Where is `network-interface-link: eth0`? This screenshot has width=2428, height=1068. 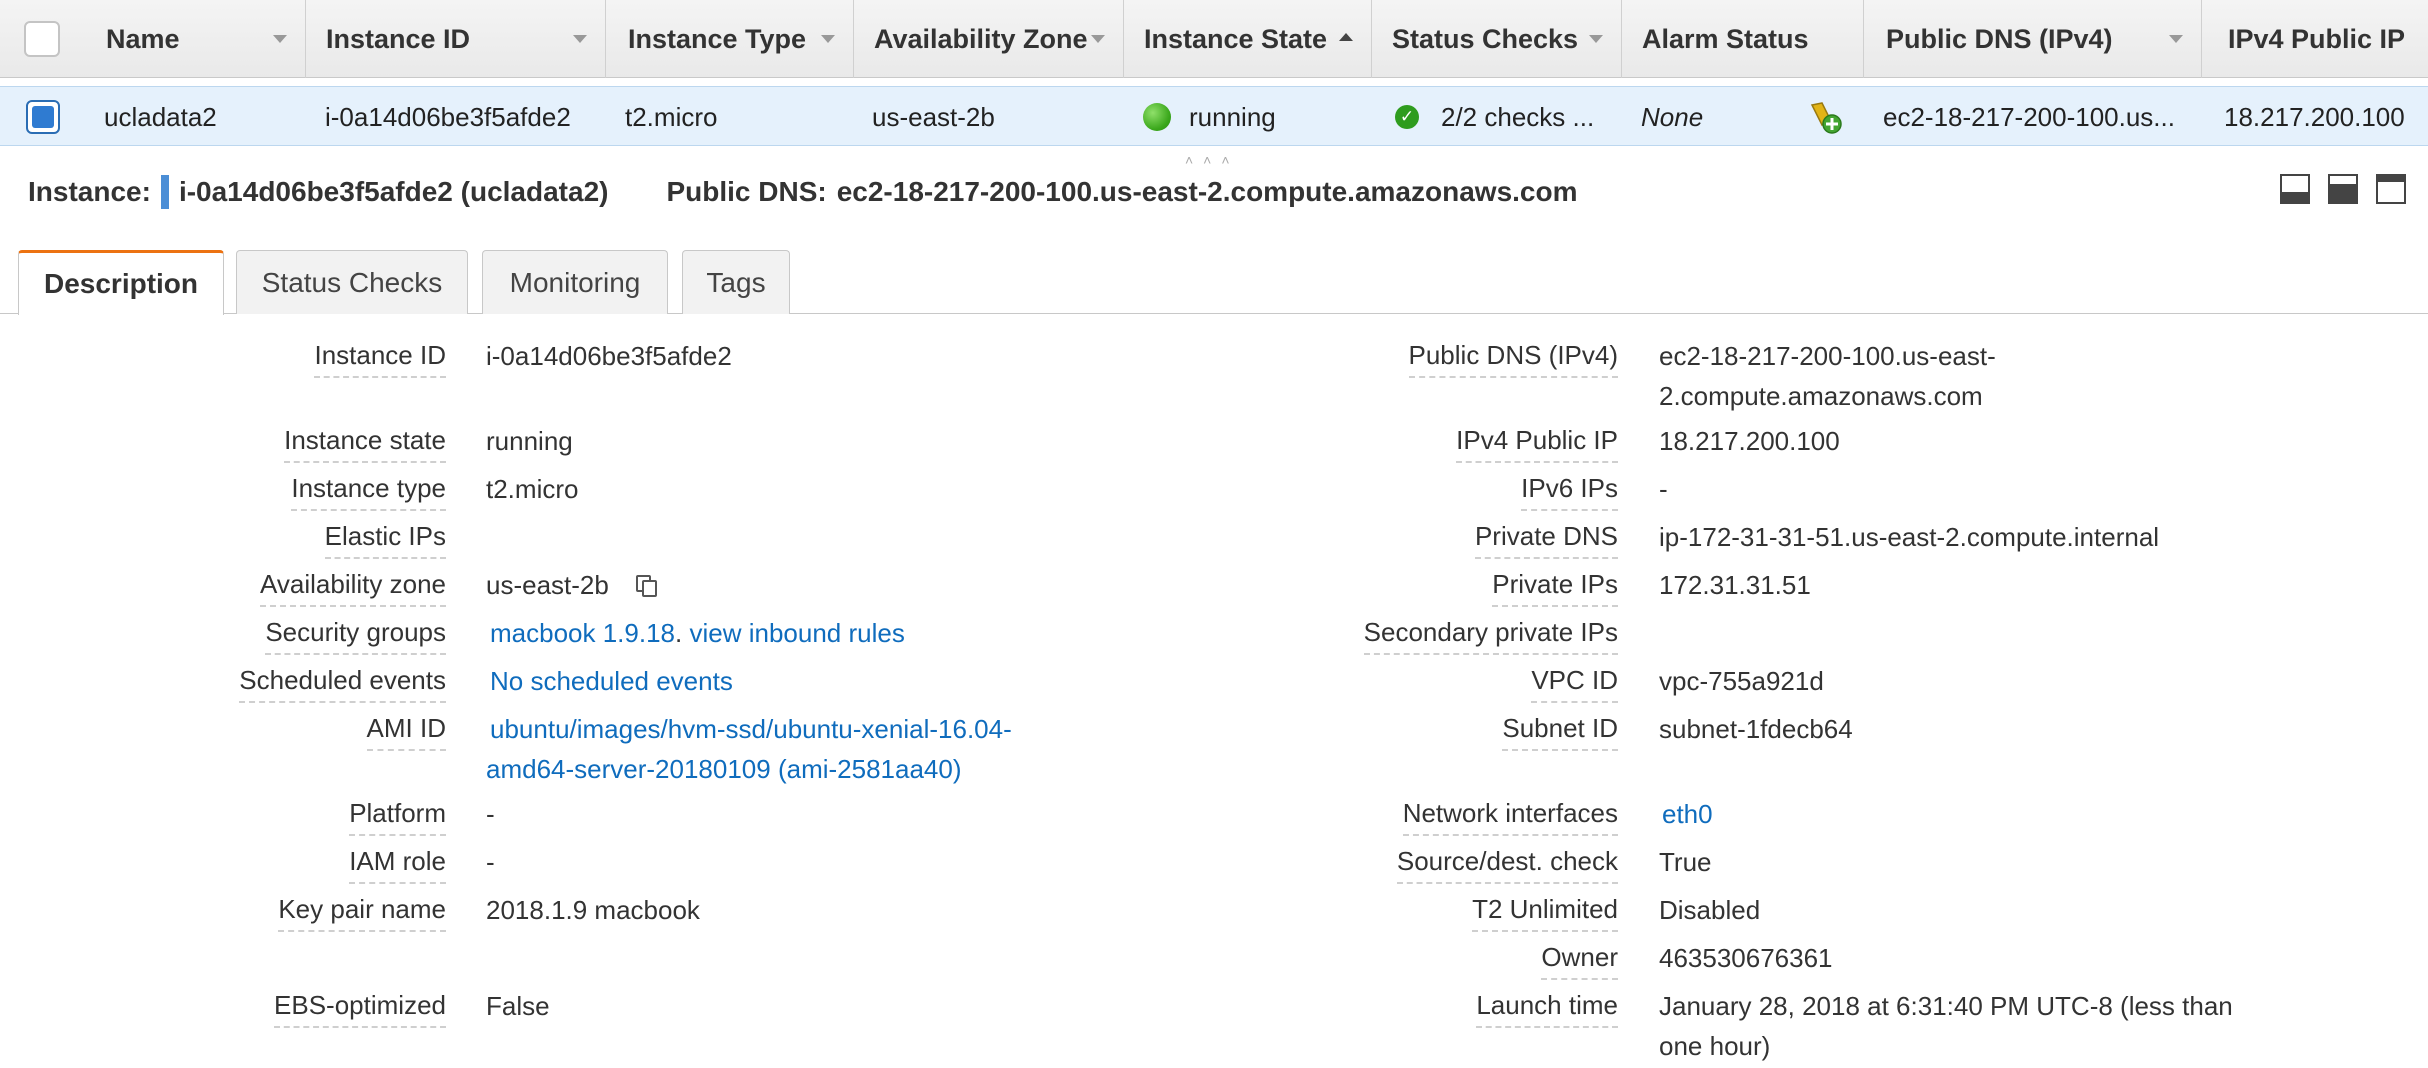
network-interface-link: eth0 is located at coordinates (1972, 814).